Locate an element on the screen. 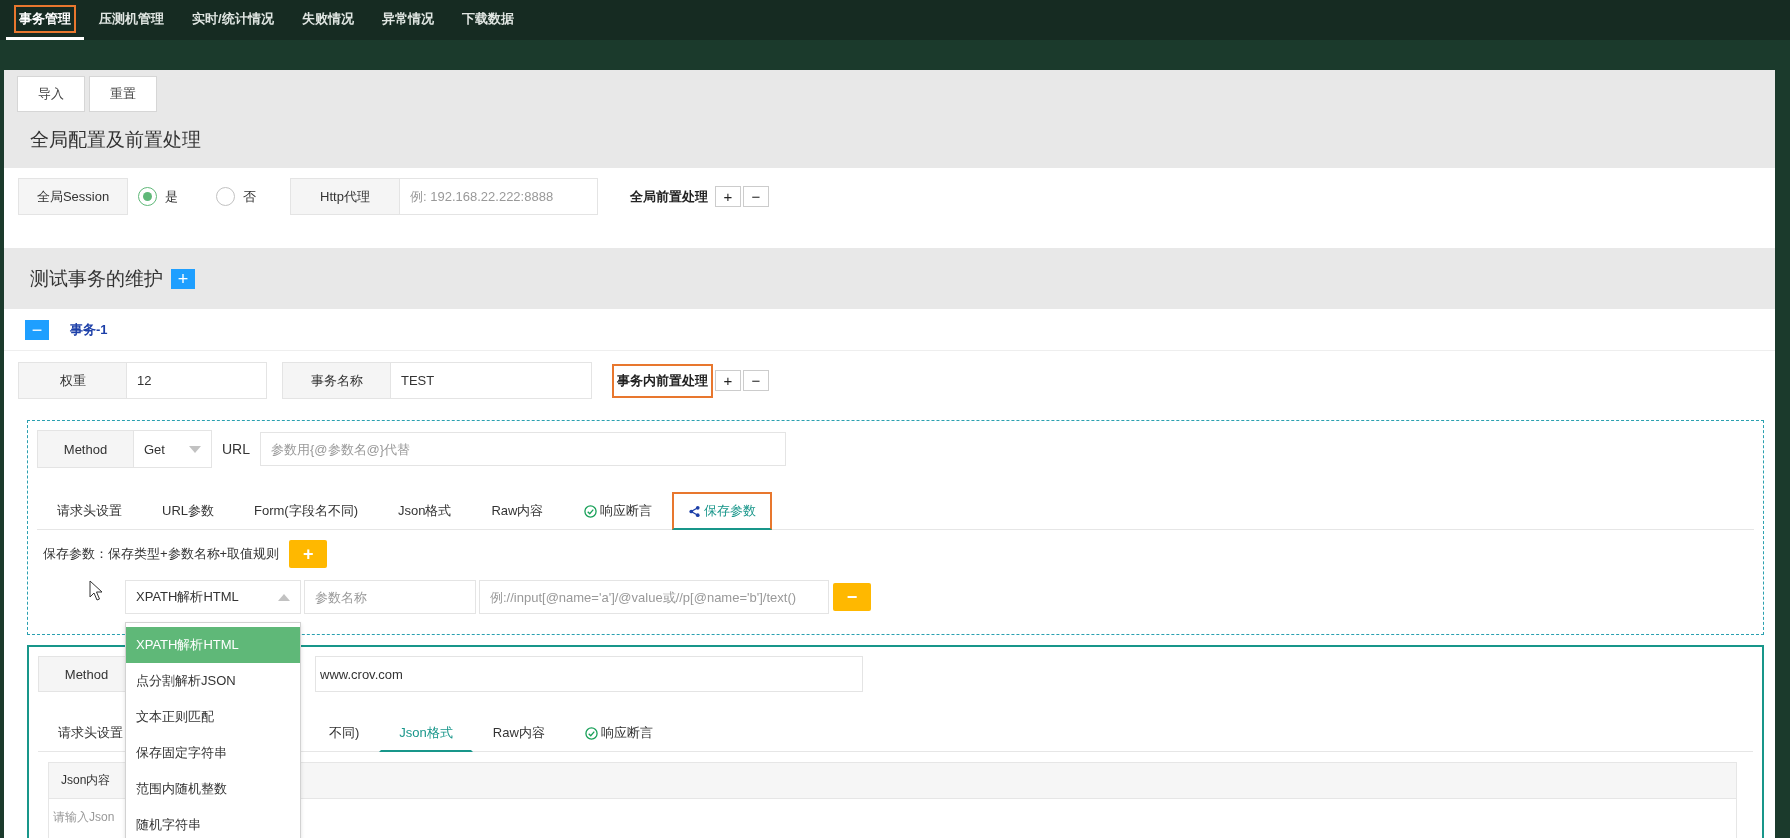  section-title: 测试事务的维护 is located at coordinates (96, 278).